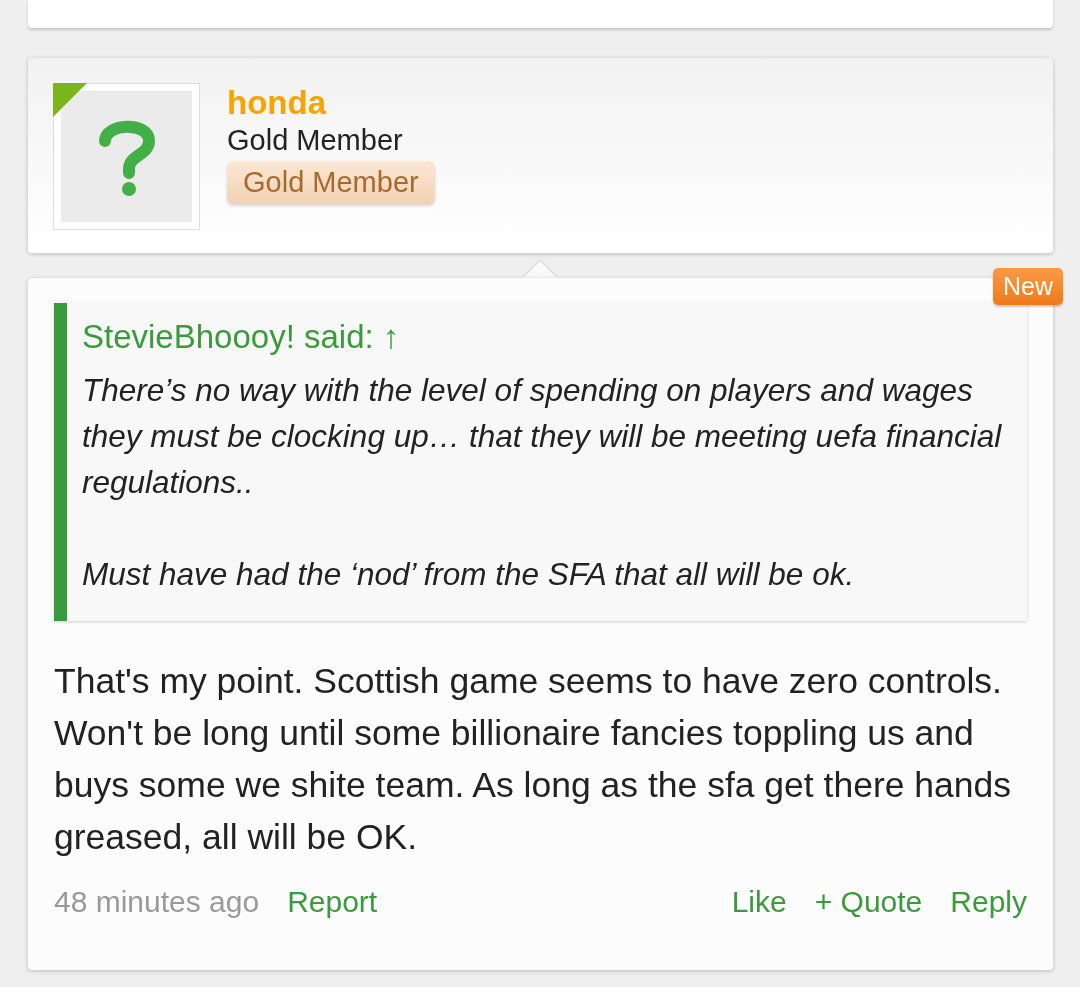 The width and height of the screenshot is (1080, 987). Describe the element at coordinates (276, 103) in the screenshot. I see `username-link: honda` at that location.